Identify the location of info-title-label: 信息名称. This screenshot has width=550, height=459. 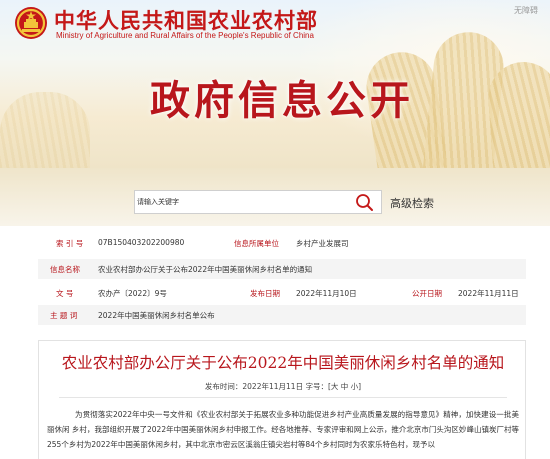
(65, 269).